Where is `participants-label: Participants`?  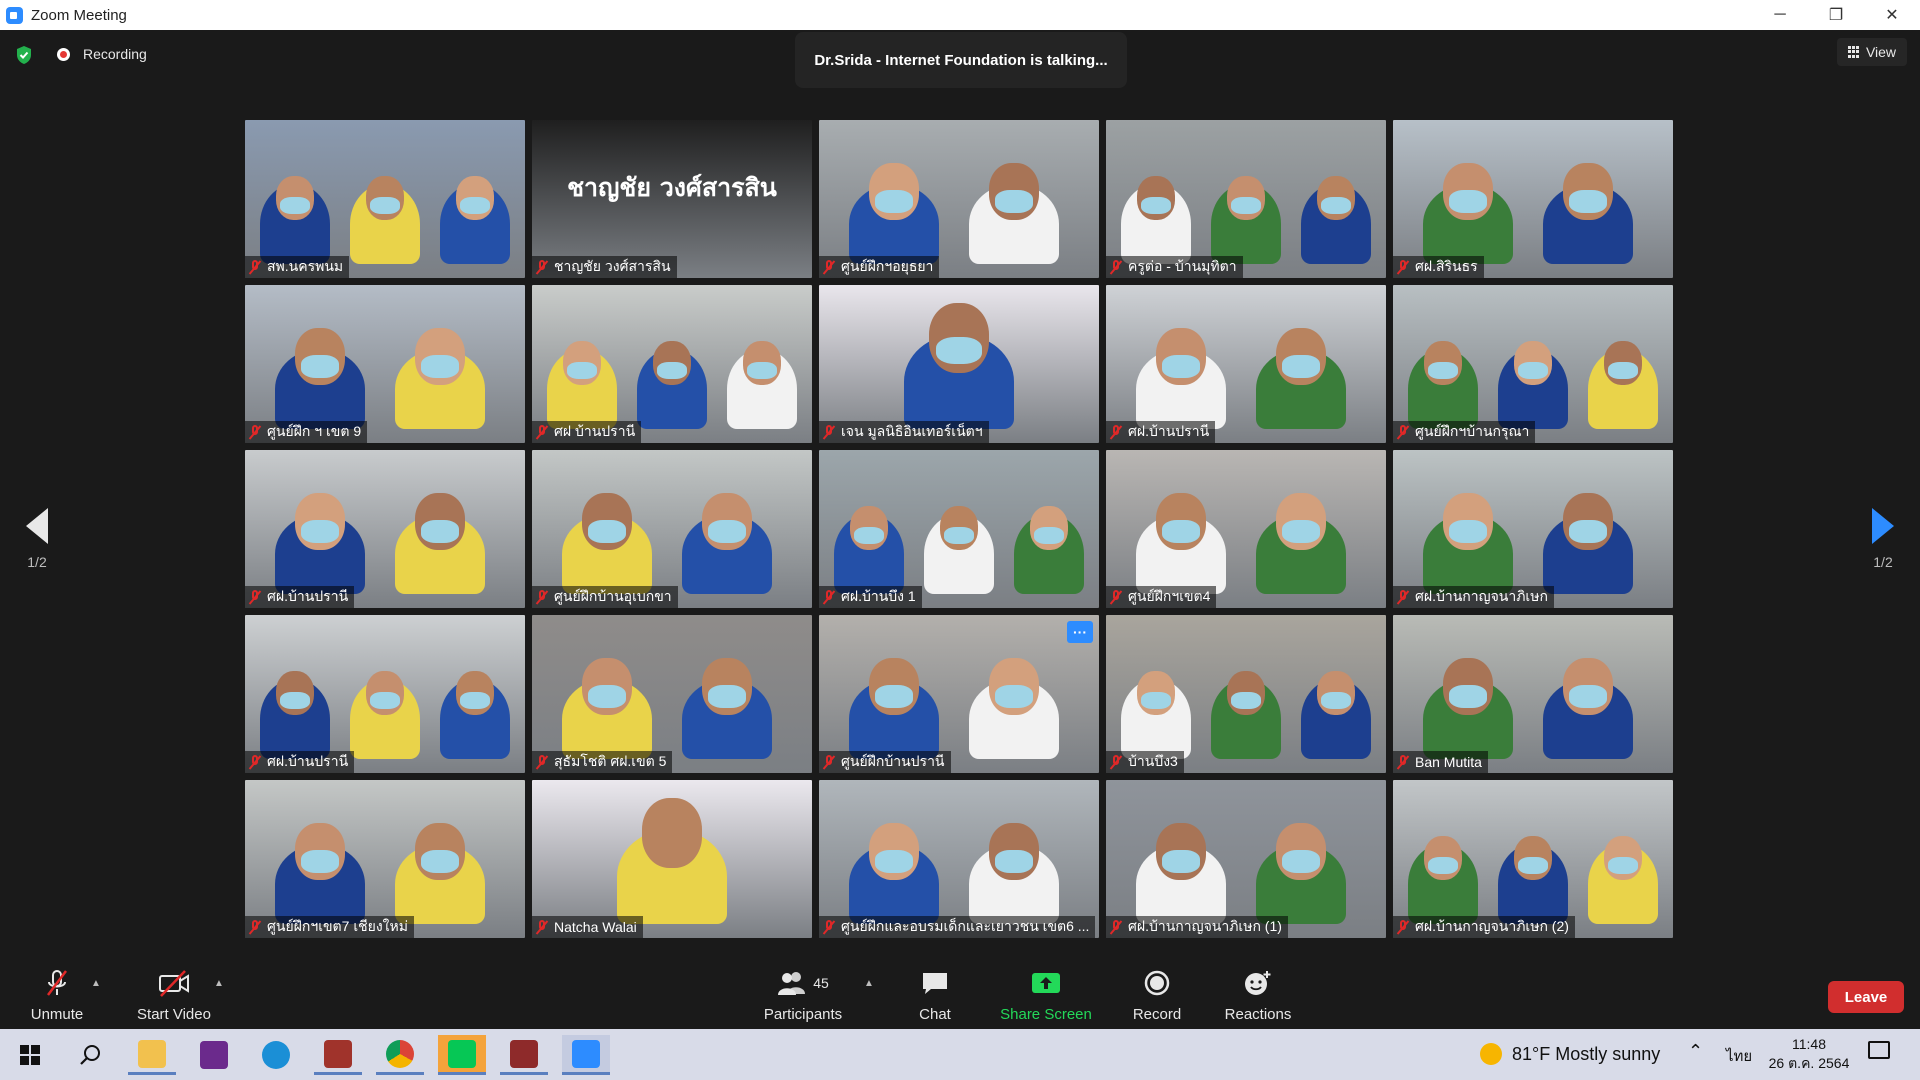 participants-label: Participants is located at coordinates (803, 1014).